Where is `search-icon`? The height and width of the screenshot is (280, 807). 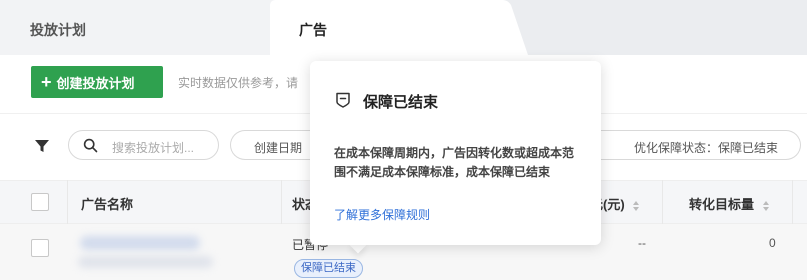 search-icon is located at coordinates (90, 145).